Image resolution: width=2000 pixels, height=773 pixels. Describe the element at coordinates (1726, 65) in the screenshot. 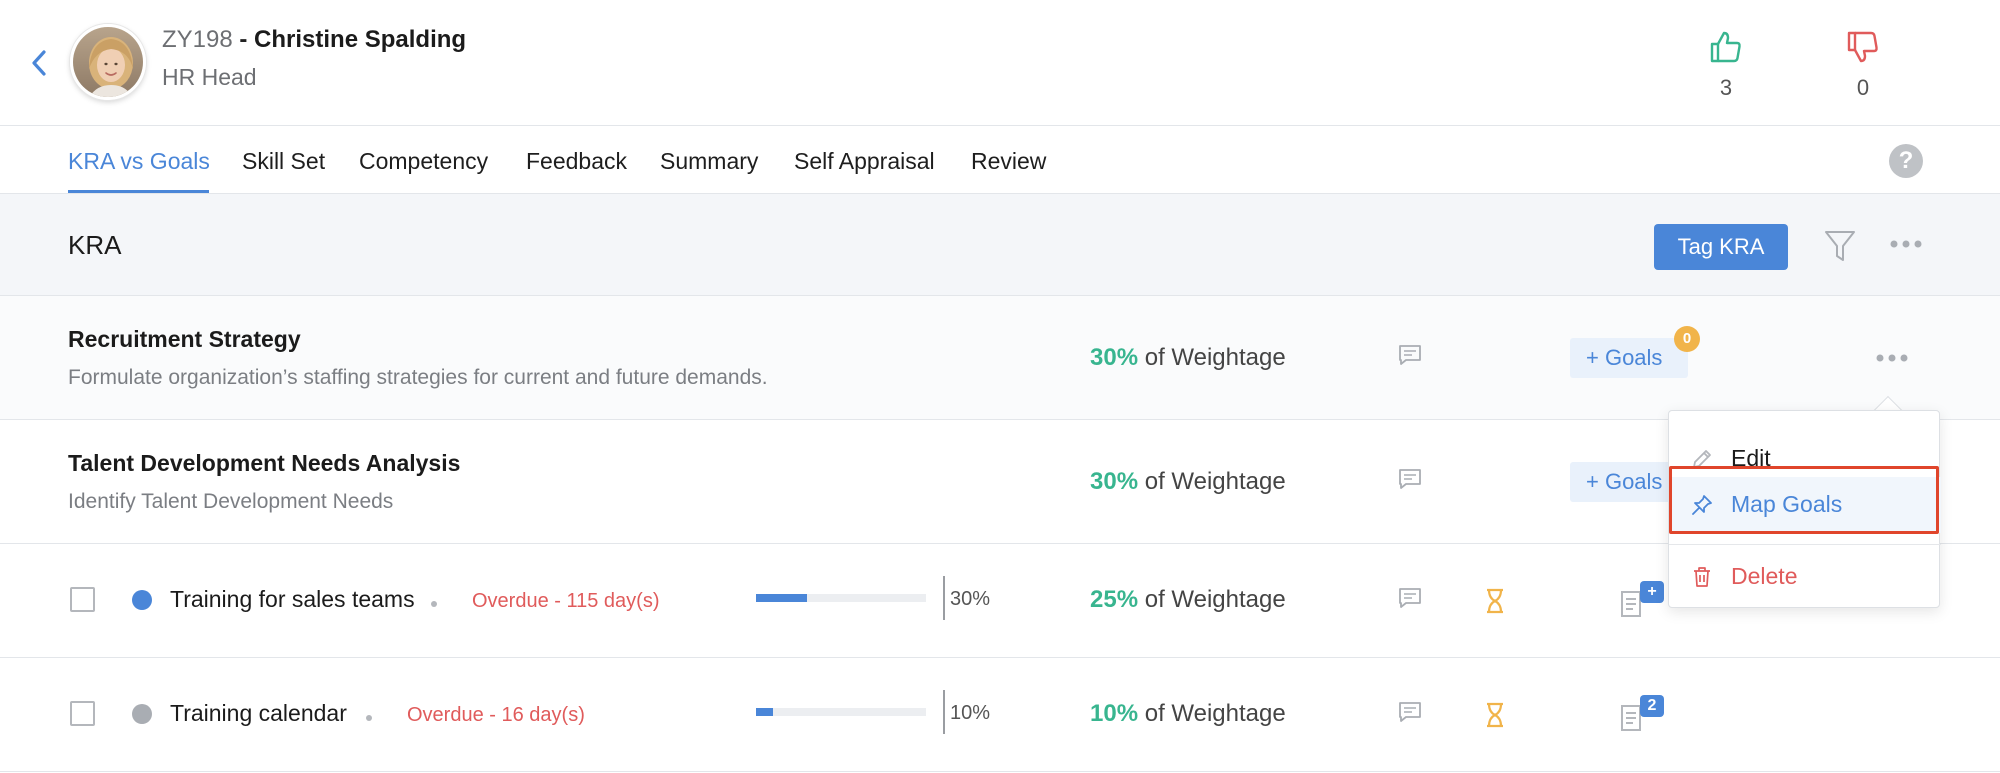

I see `like-button: 3` at that location.